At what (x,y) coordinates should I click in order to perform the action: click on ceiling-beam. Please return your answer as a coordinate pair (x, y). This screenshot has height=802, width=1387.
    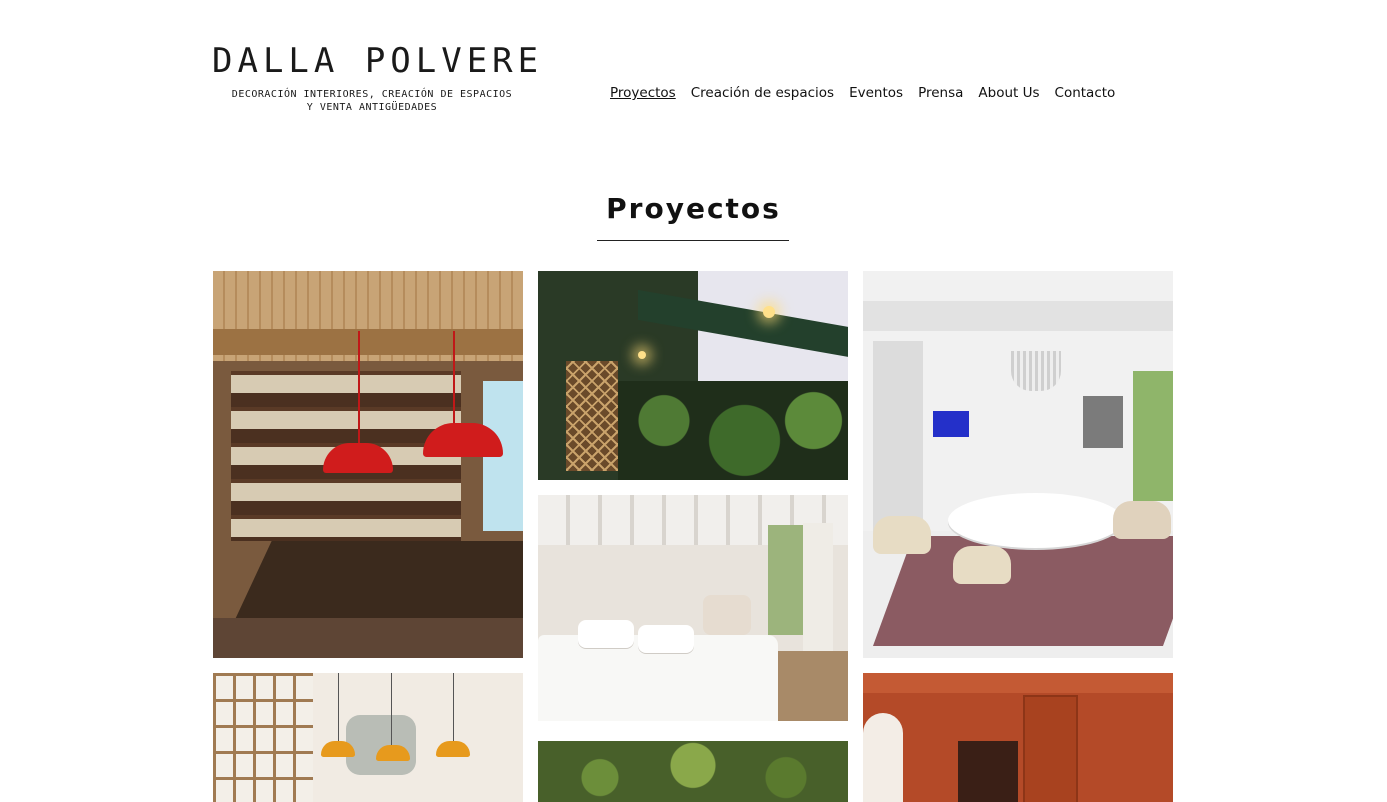
    Looking at the image, I should click on (368, 342).